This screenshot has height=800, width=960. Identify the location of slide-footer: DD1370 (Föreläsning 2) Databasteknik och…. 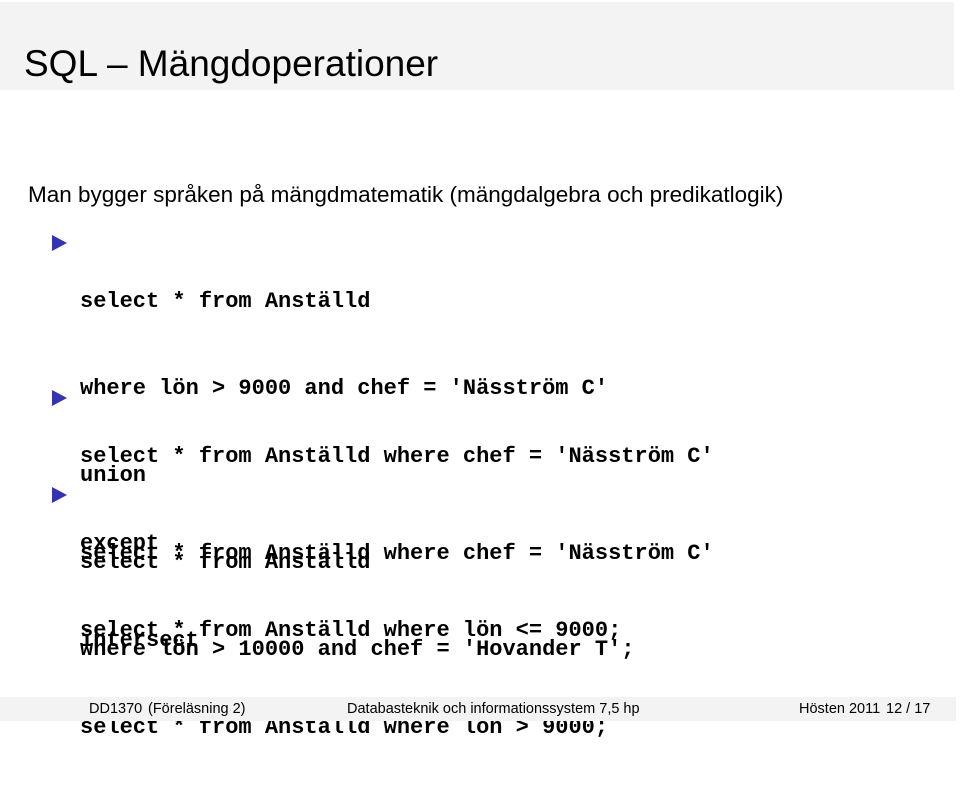
(478, 709).